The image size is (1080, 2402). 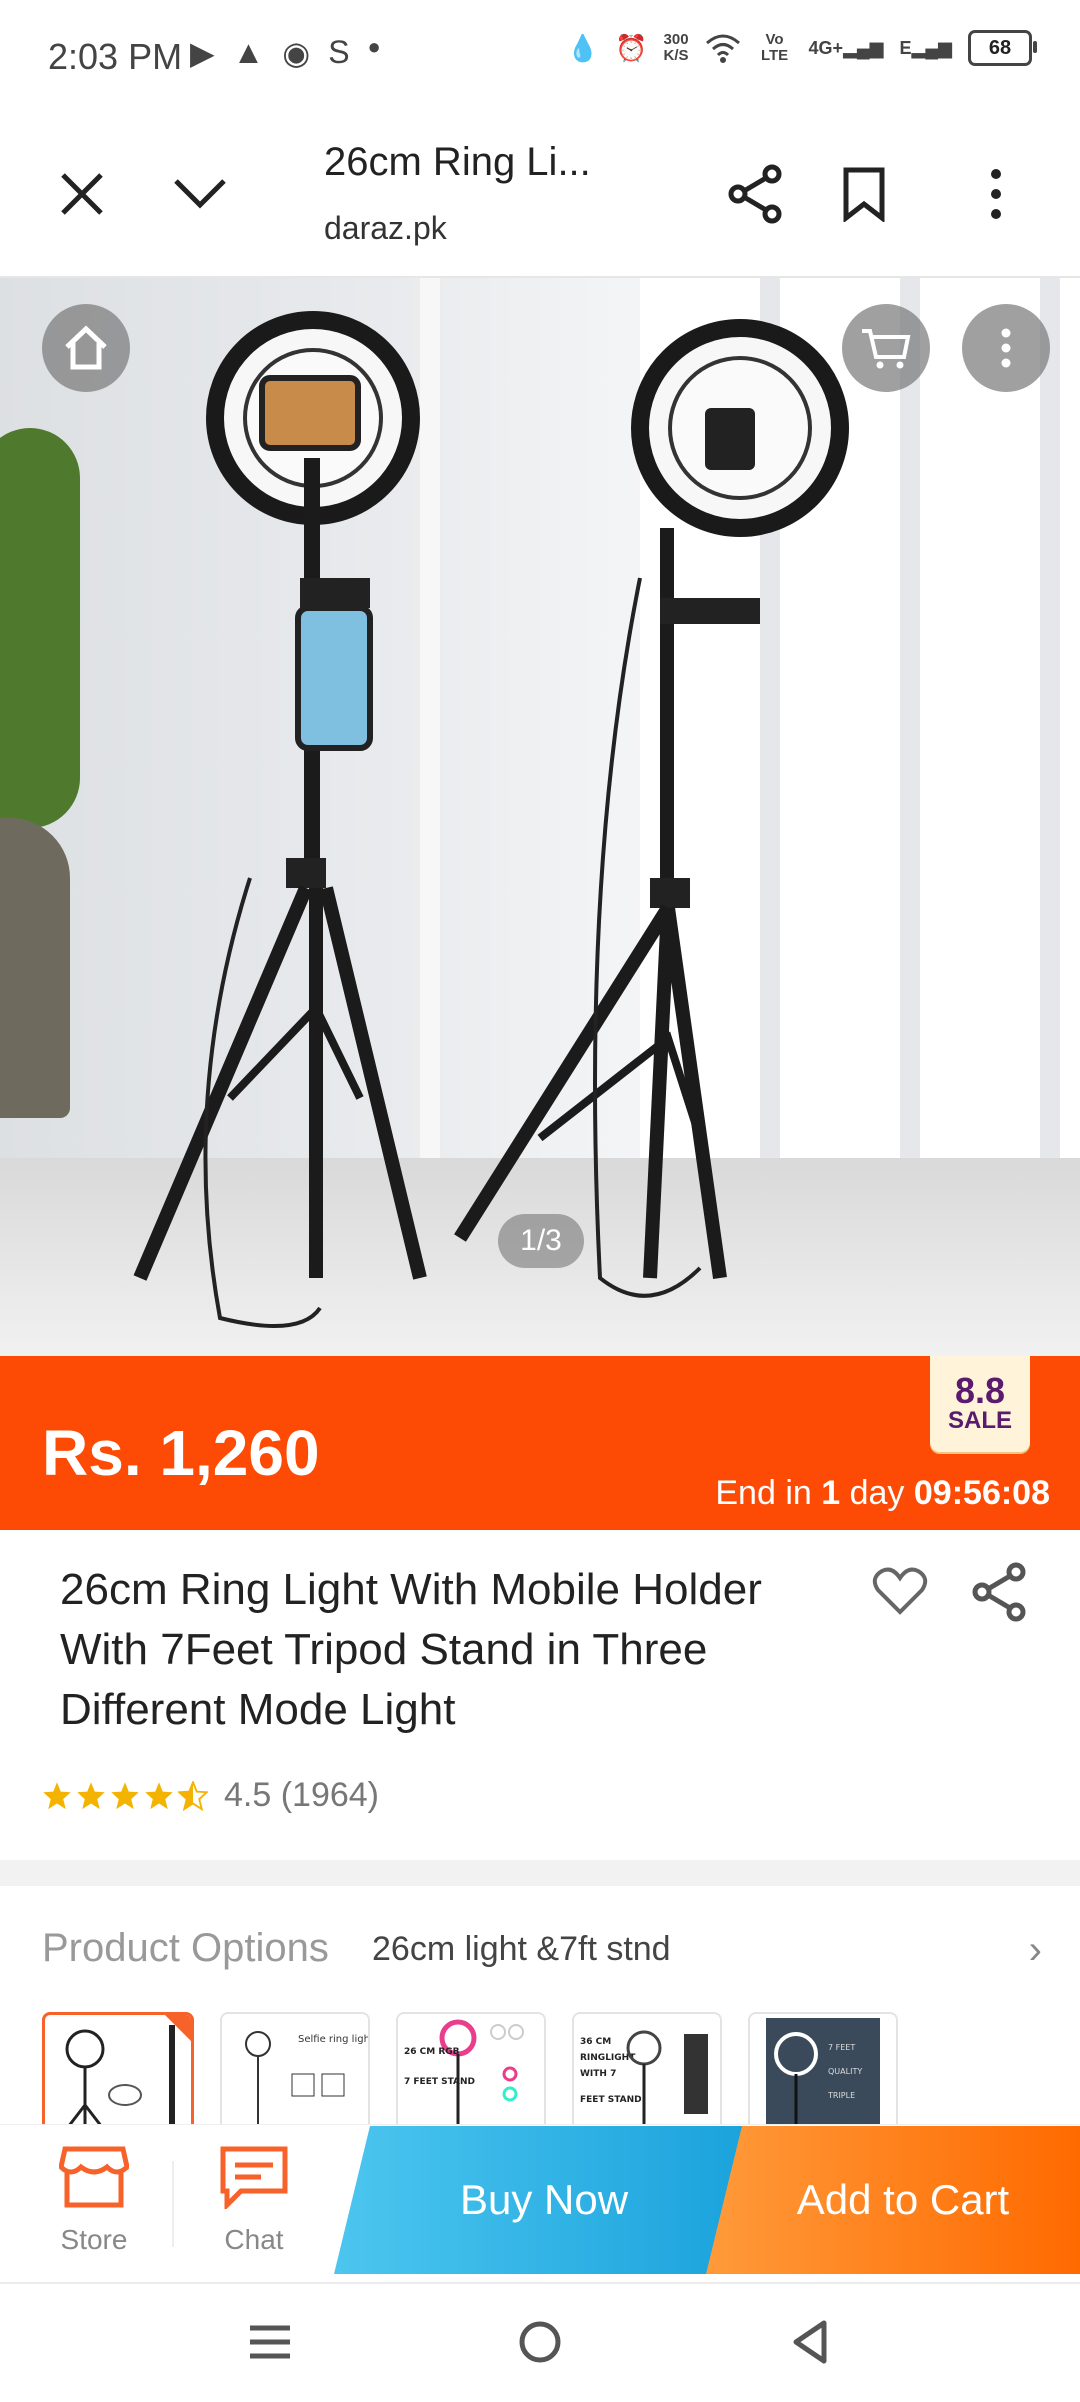 I want to click on signal-4g-icon: 4G+▂▄▆, so click(x=846, y=47).